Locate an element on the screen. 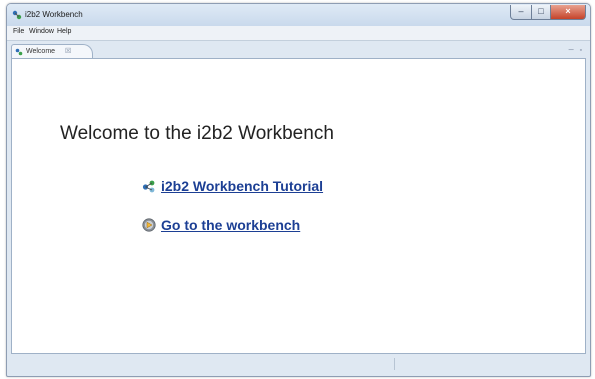 This screenshot has height=379, width=595. menu-help: Help is located at coordinates (64, 31).